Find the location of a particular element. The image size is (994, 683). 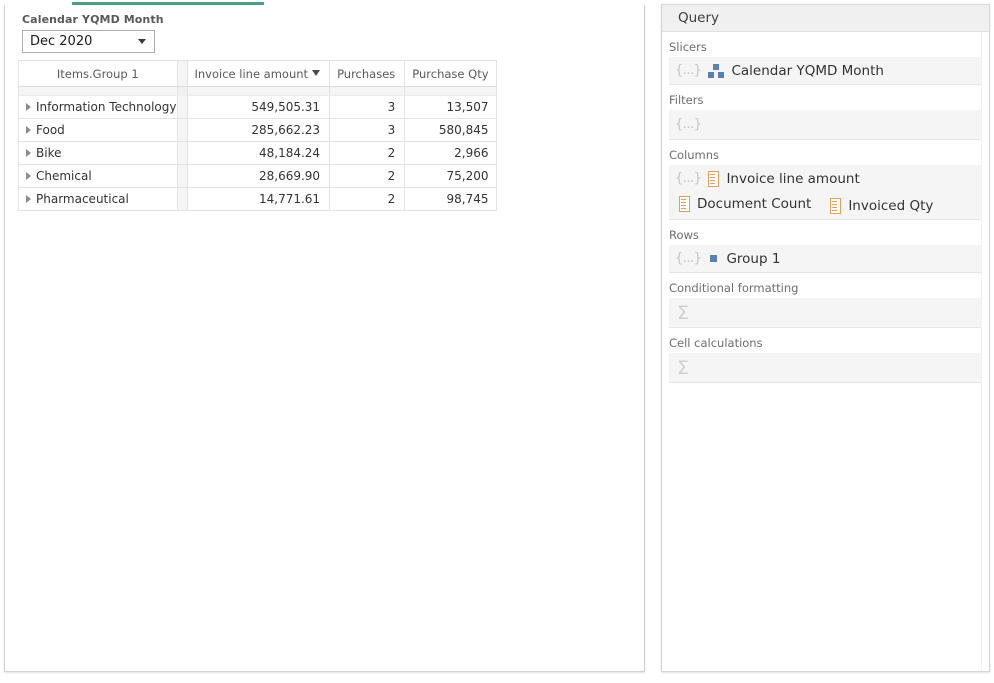

table-row: Chemical 28,669.90 2 75,200 is located at coordinates (257, 176).